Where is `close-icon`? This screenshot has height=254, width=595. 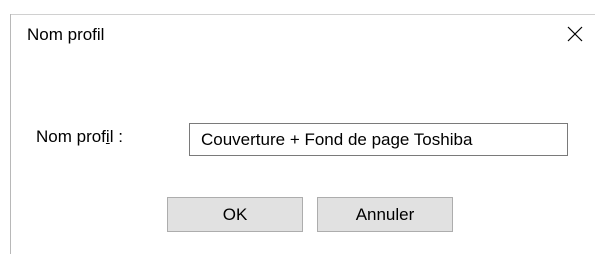 close-icon is located at coordinates (575, 34).